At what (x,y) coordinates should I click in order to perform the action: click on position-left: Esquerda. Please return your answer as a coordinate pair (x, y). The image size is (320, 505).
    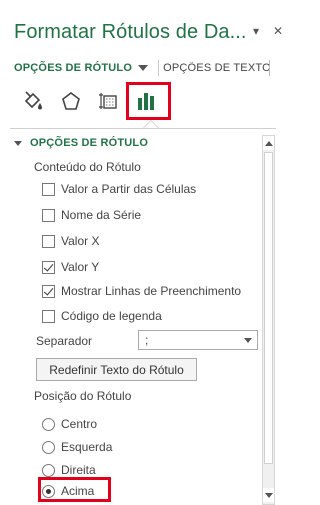
    Looking at the image, I should click on (77, 447).